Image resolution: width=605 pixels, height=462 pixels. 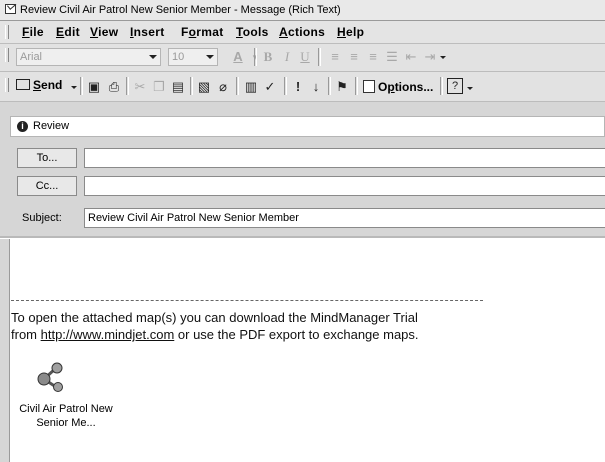 I want to click on info-bar-text: Review, so click(x=51, y=126).